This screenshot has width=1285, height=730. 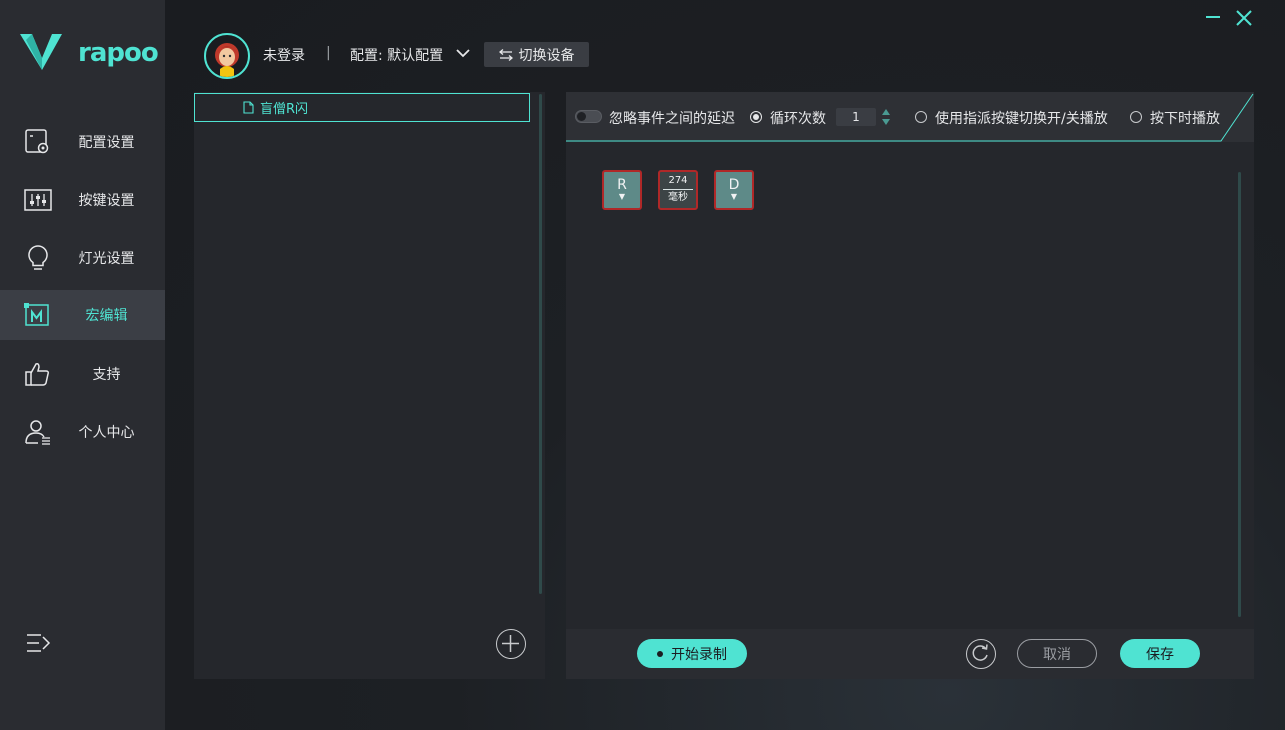 I want to click on refresh-icon, so click(x=980, y=652).